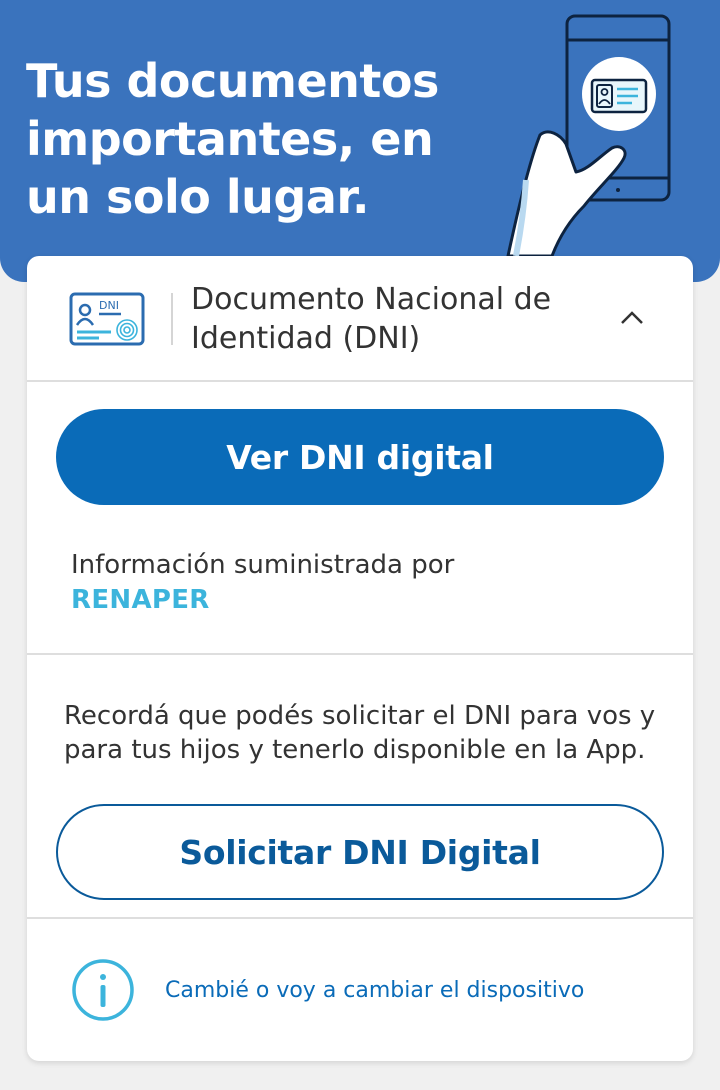 The width and height of the screenshot is (720, 1090). Describe the element at coordinates (107, 319) in the screenshot. I see `dni-card-icon: DNI` at that location.